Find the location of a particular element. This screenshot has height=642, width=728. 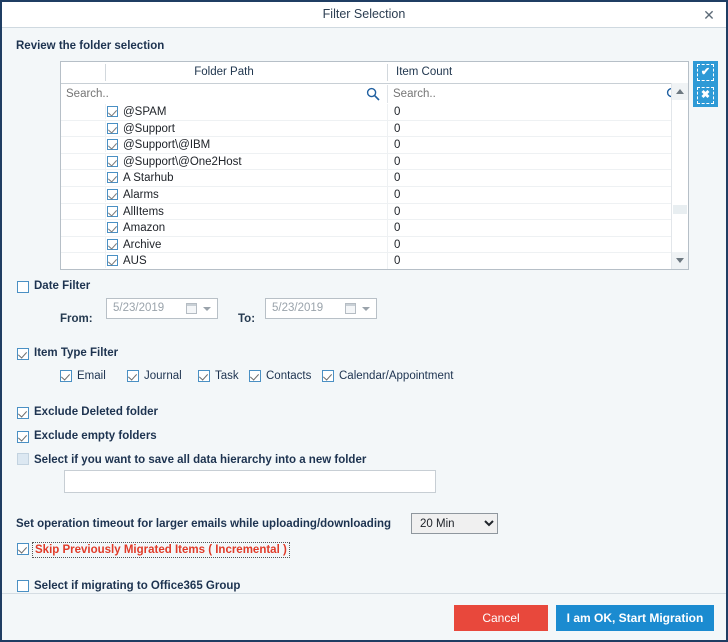

date-filter-label: Date Filter is located at coordinates (62, 286).